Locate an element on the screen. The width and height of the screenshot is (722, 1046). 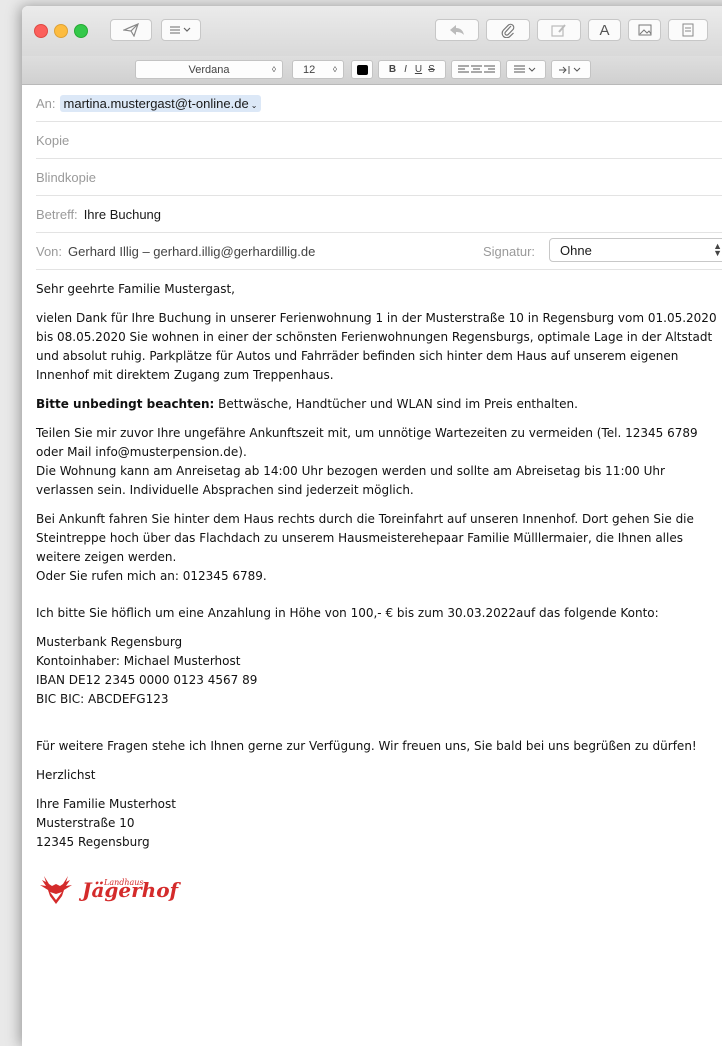
close-window-button is located at coordinates (41, 31).